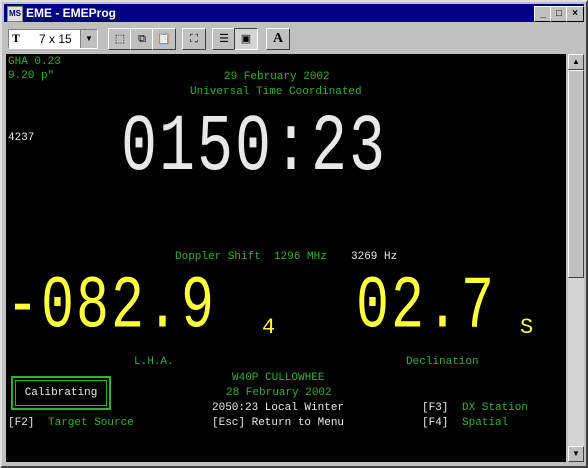 The width and height of the screenshot is (588, 468). I want to click on close-button: ×, so click(575, 14).